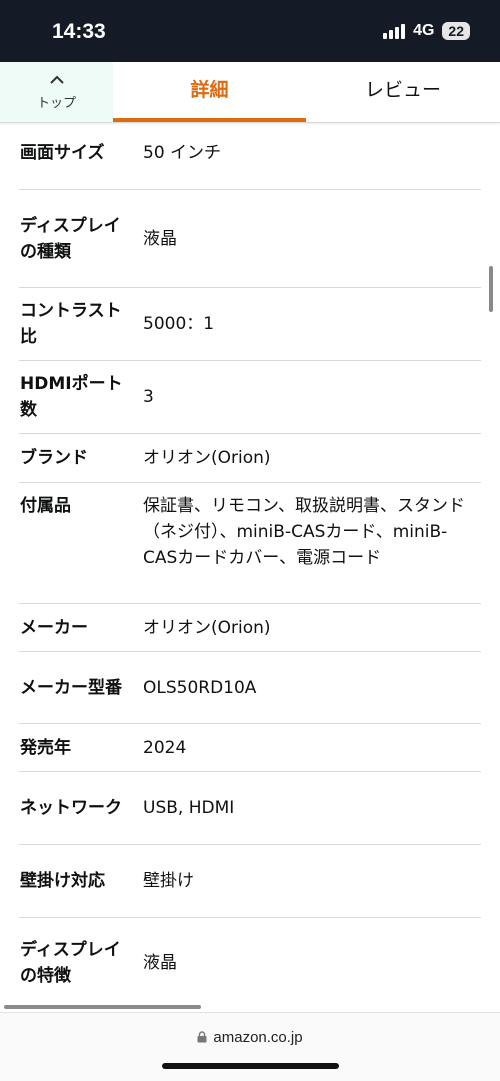 The height and width of the screenshot is (1081, 500). Describe the element at coordinates (250, 31) in the screenshot. I see `status-bar: 14:33 4G 22` at that location.